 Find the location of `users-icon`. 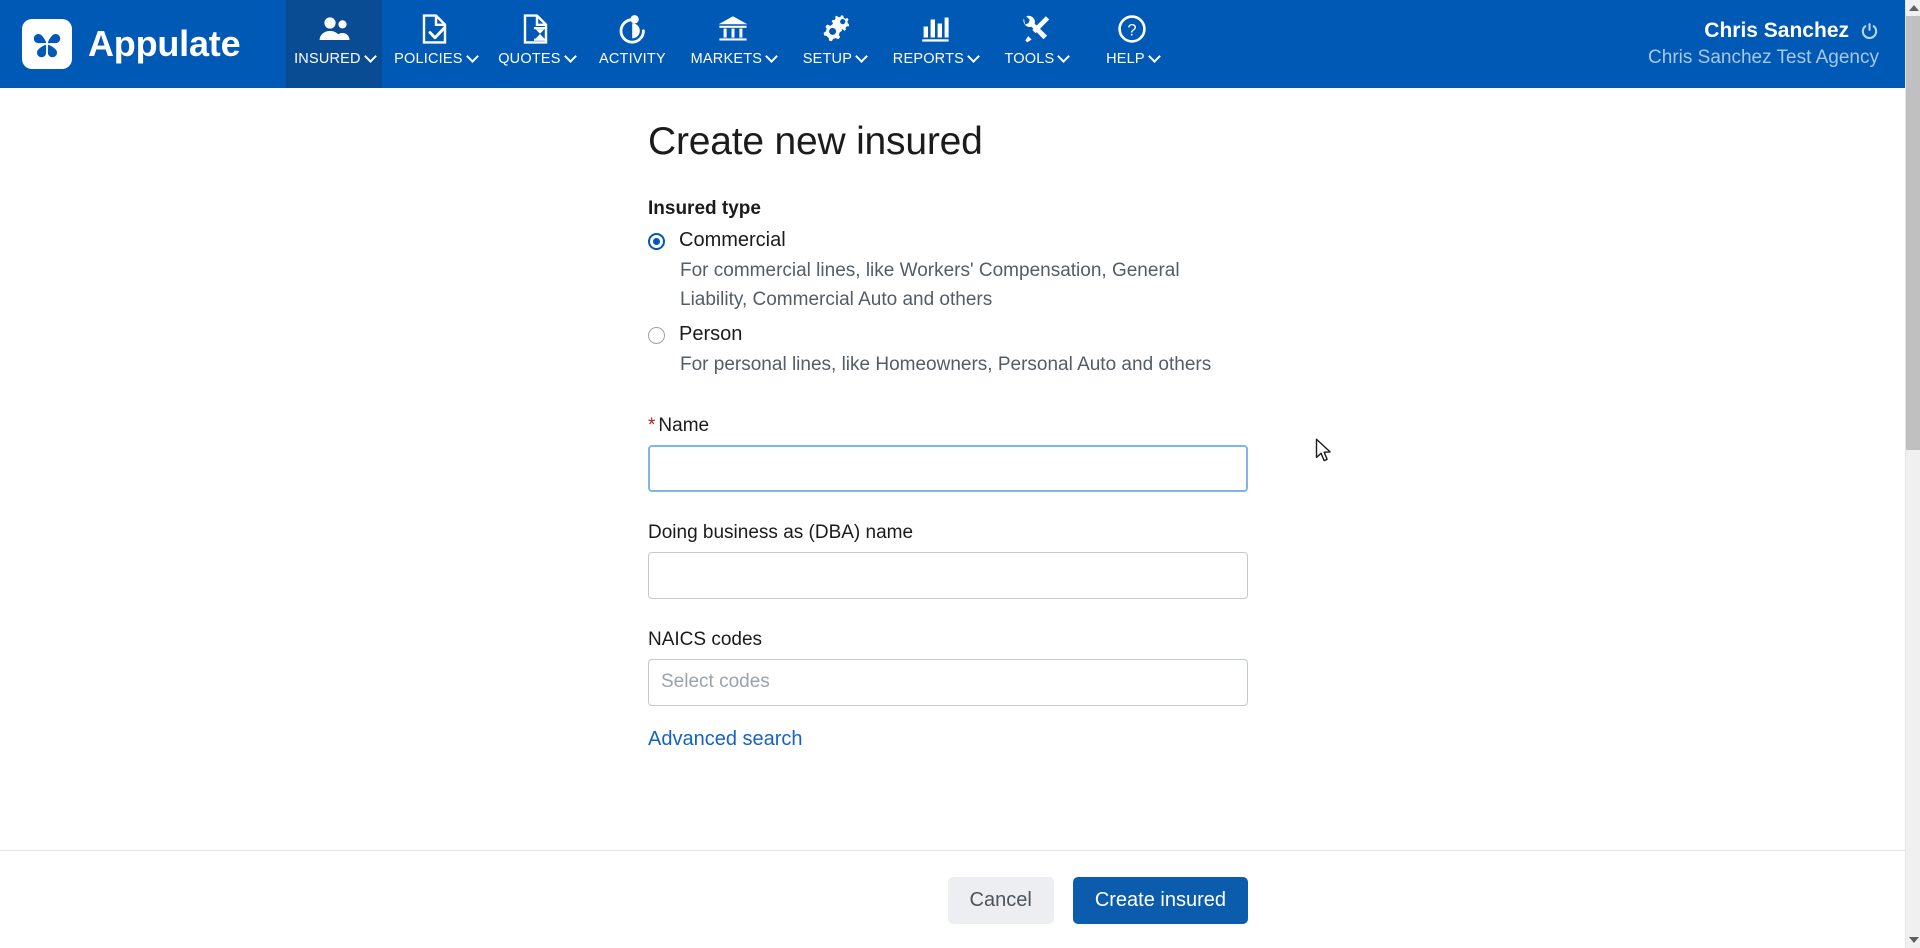

users-icon is located at coordinates (334, 29).